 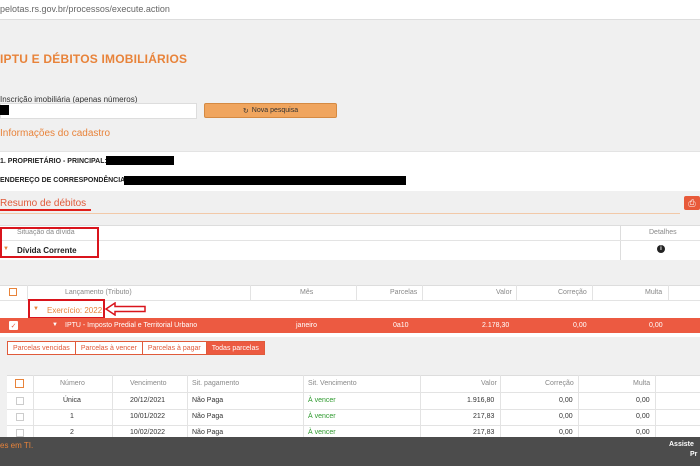 What do you see at coordinates (148, 432) in the screenshot?
I see `parcela-vencimento: 10/02/2022` at bounding box center [148, 432].